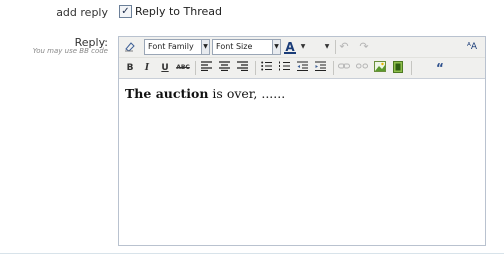 The height and width of the screenshot is (258, 504). What do you see at coordinates (266, 68) in the screenshot?
I see `bullet-list-icon` at bounding box center [266, 68].